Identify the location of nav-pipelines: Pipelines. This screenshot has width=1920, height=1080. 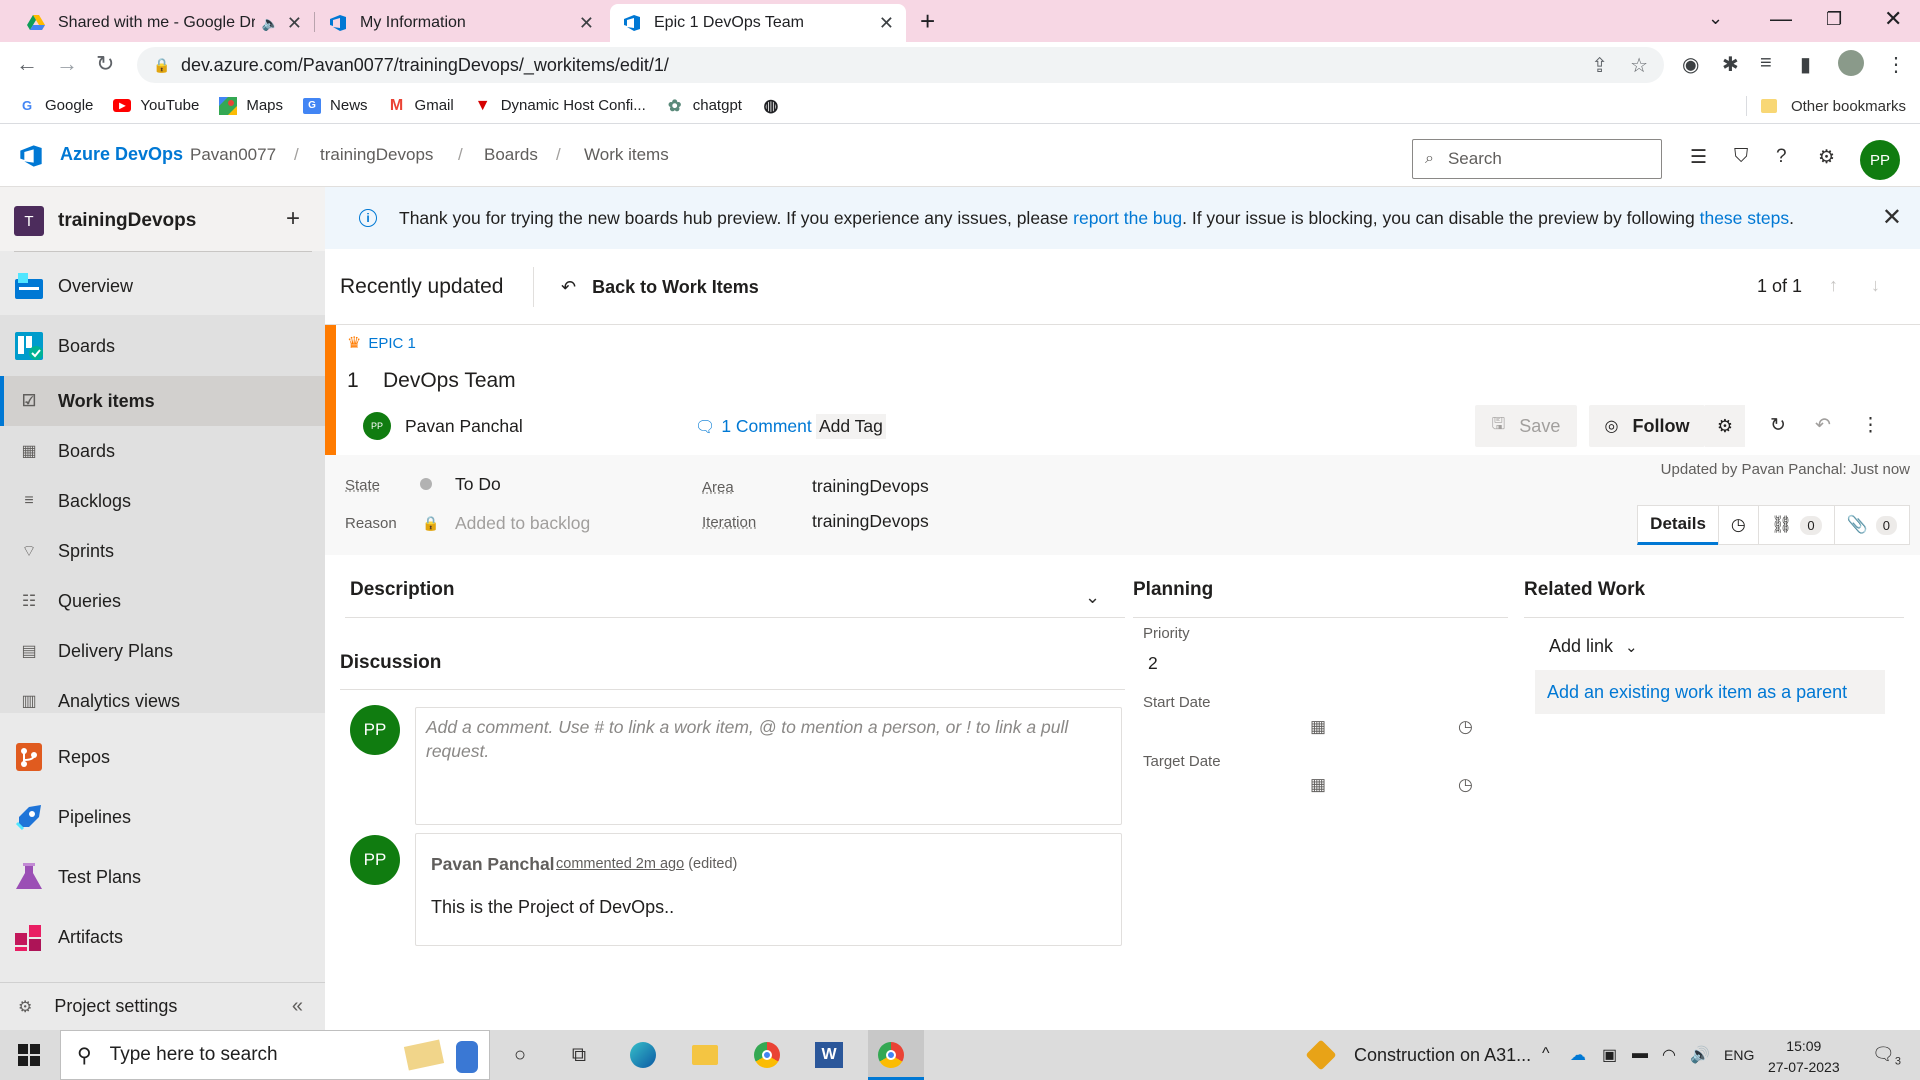
(162, 817).